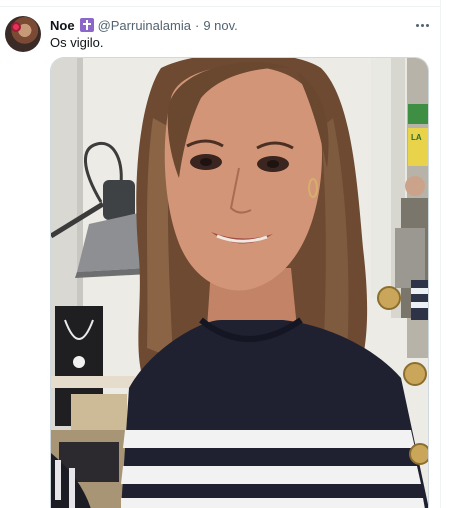 The height and width of the screenshot is (508, 452). I want to click on tweet-header: Noe @Parruinalamia · 9 nov., so click(144, 25).